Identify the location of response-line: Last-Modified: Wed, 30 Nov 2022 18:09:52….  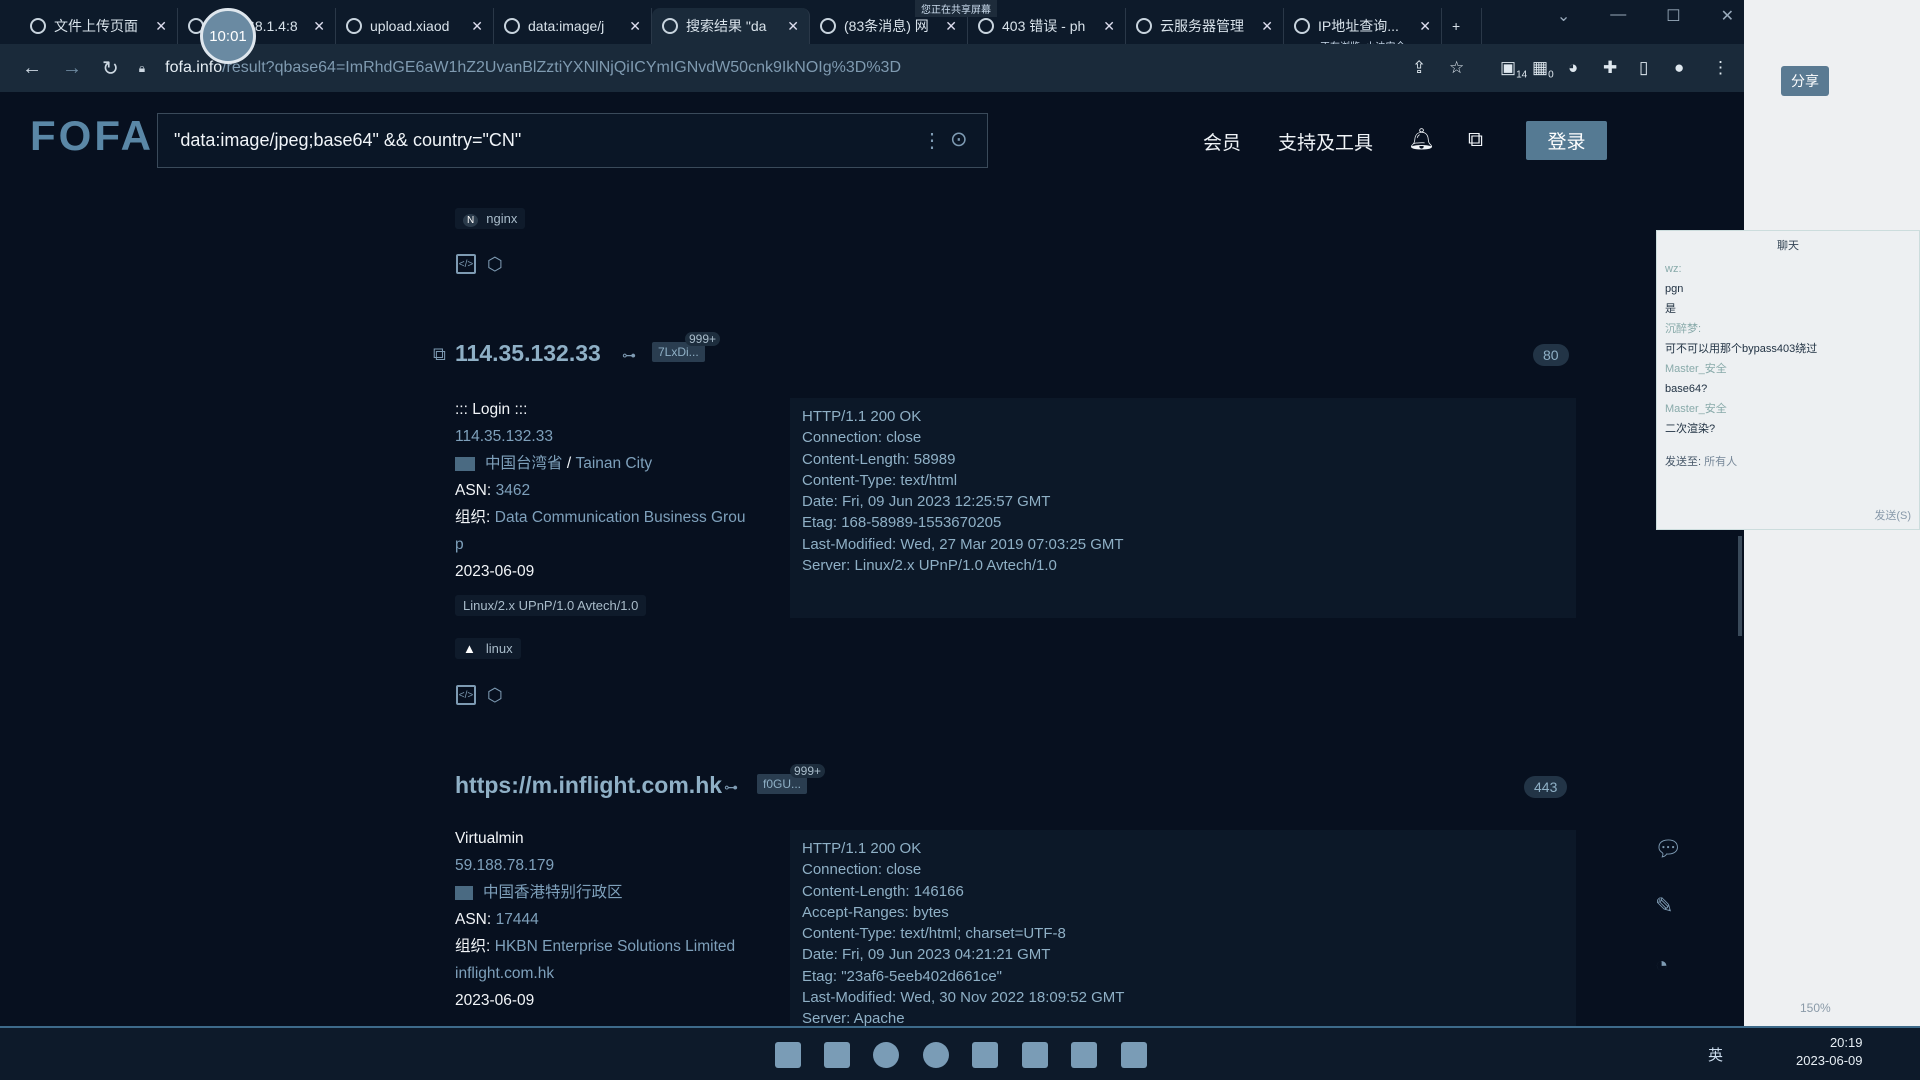
(963, 998).